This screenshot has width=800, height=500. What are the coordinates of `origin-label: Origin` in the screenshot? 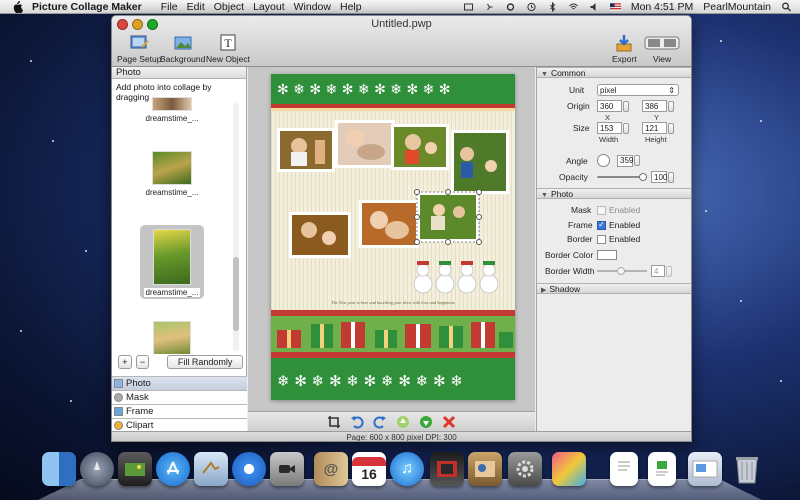 It's located at (578, 106).